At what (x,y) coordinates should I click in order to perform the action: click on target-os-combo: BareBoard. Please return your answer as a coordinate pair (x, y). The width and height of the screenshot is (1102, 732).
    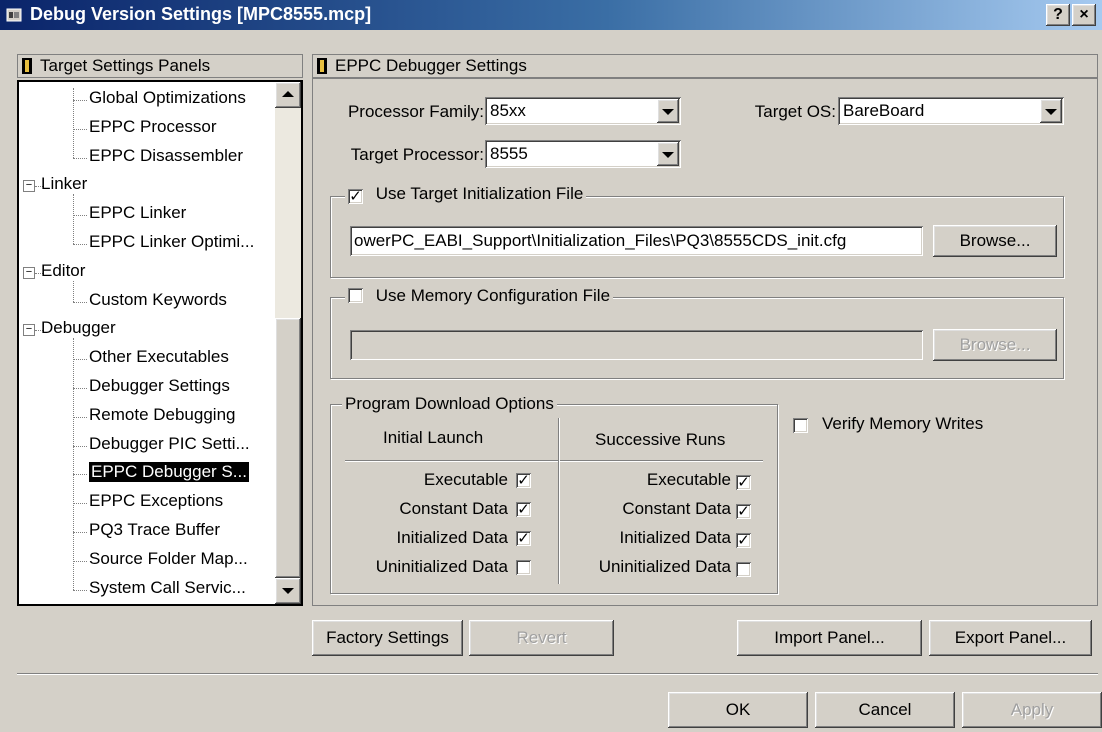
    Looking at the image, I should click on (951, 111).